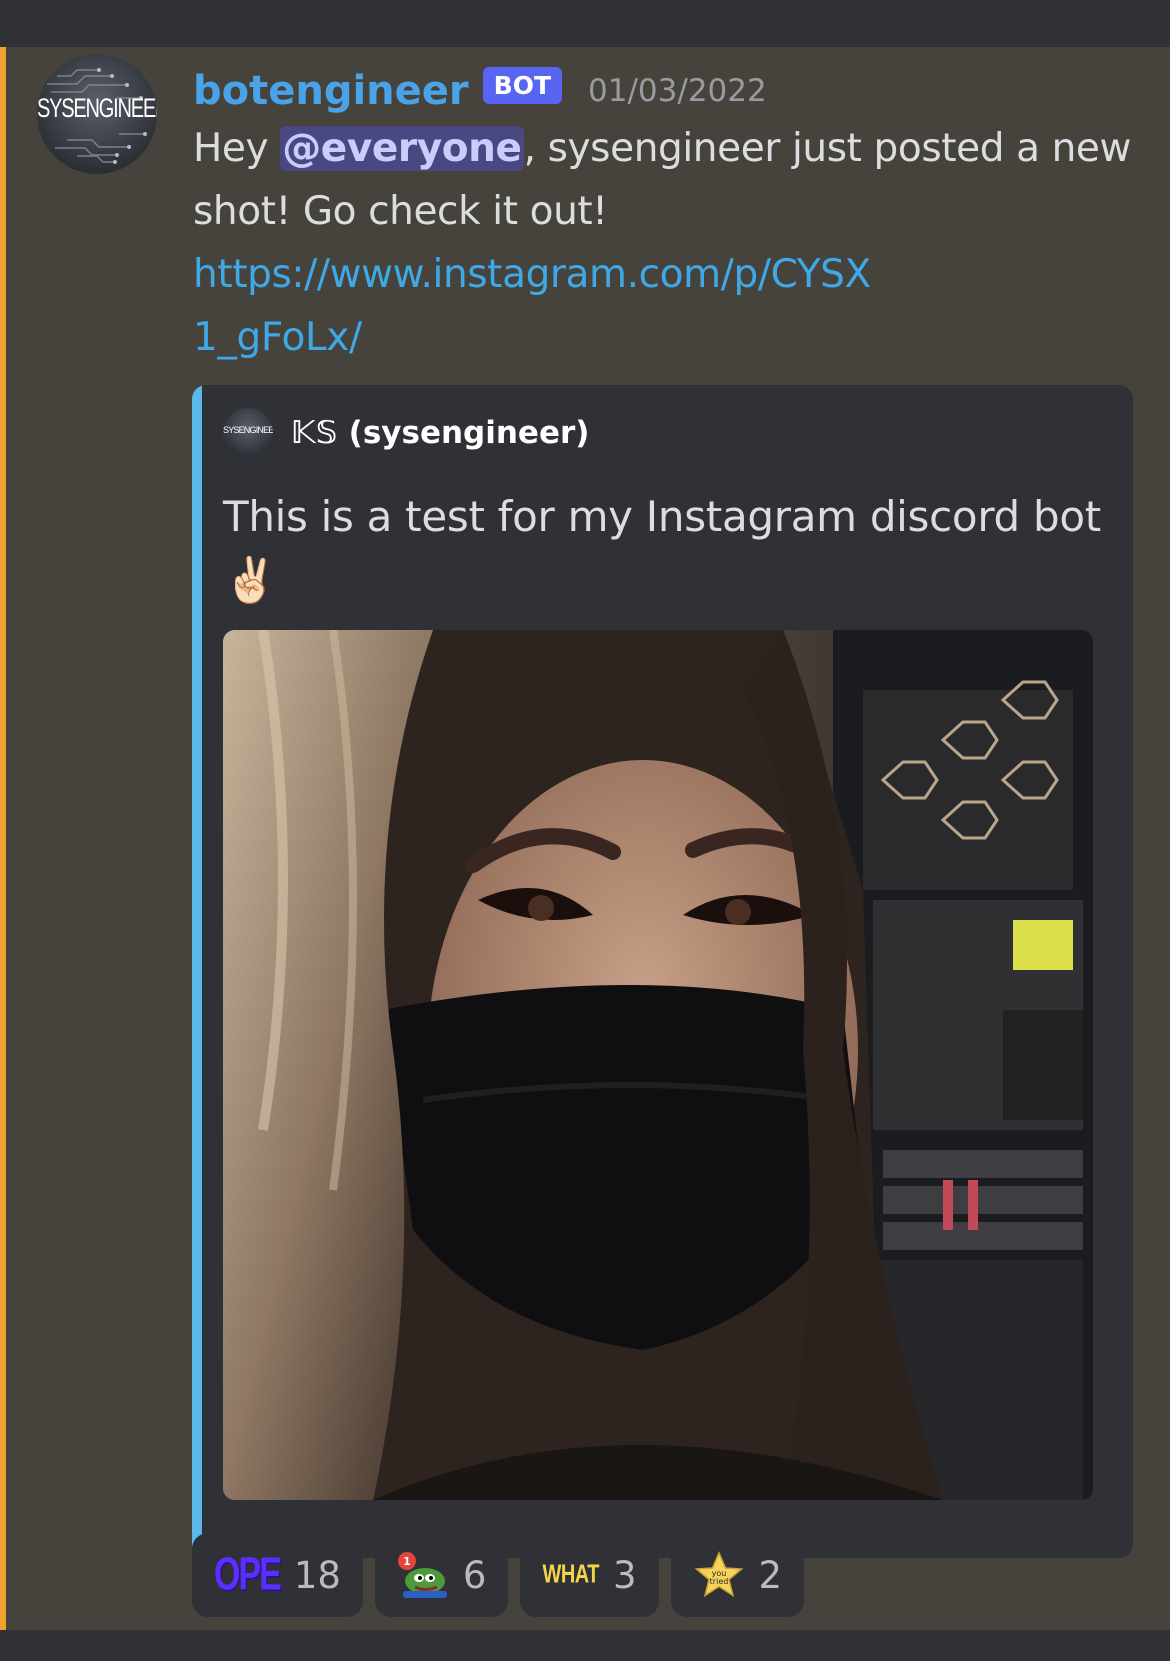 This screenshot has width=1170, height=1661. I want to click on reaction-count: 18, so click(317, 1575).